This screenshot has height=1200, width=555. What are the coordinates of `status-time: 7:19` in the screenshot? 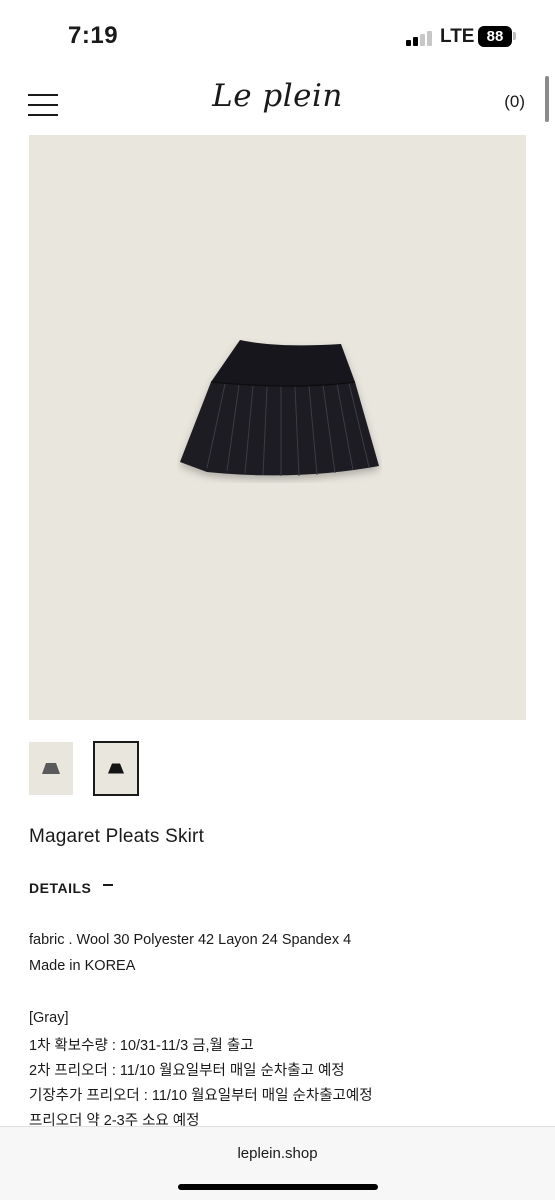 It's located at (93, 35).